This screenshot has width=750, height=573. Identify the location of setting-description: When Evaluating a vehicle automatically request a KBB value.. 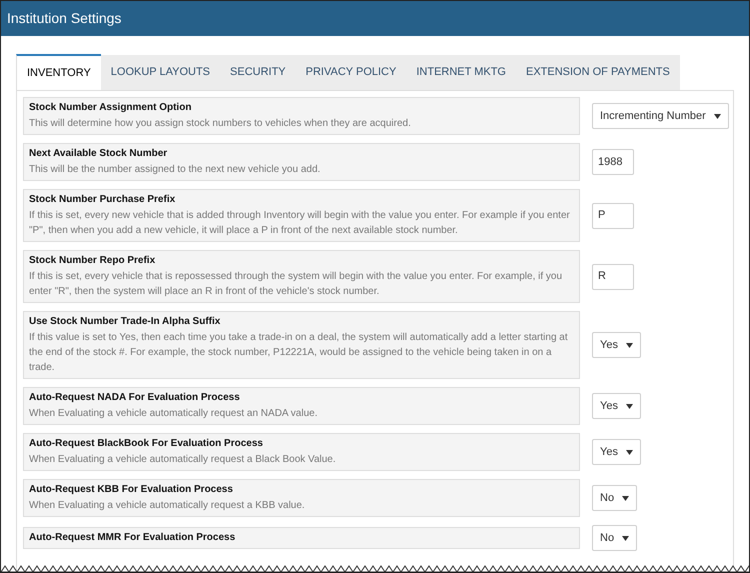
(167, 506).